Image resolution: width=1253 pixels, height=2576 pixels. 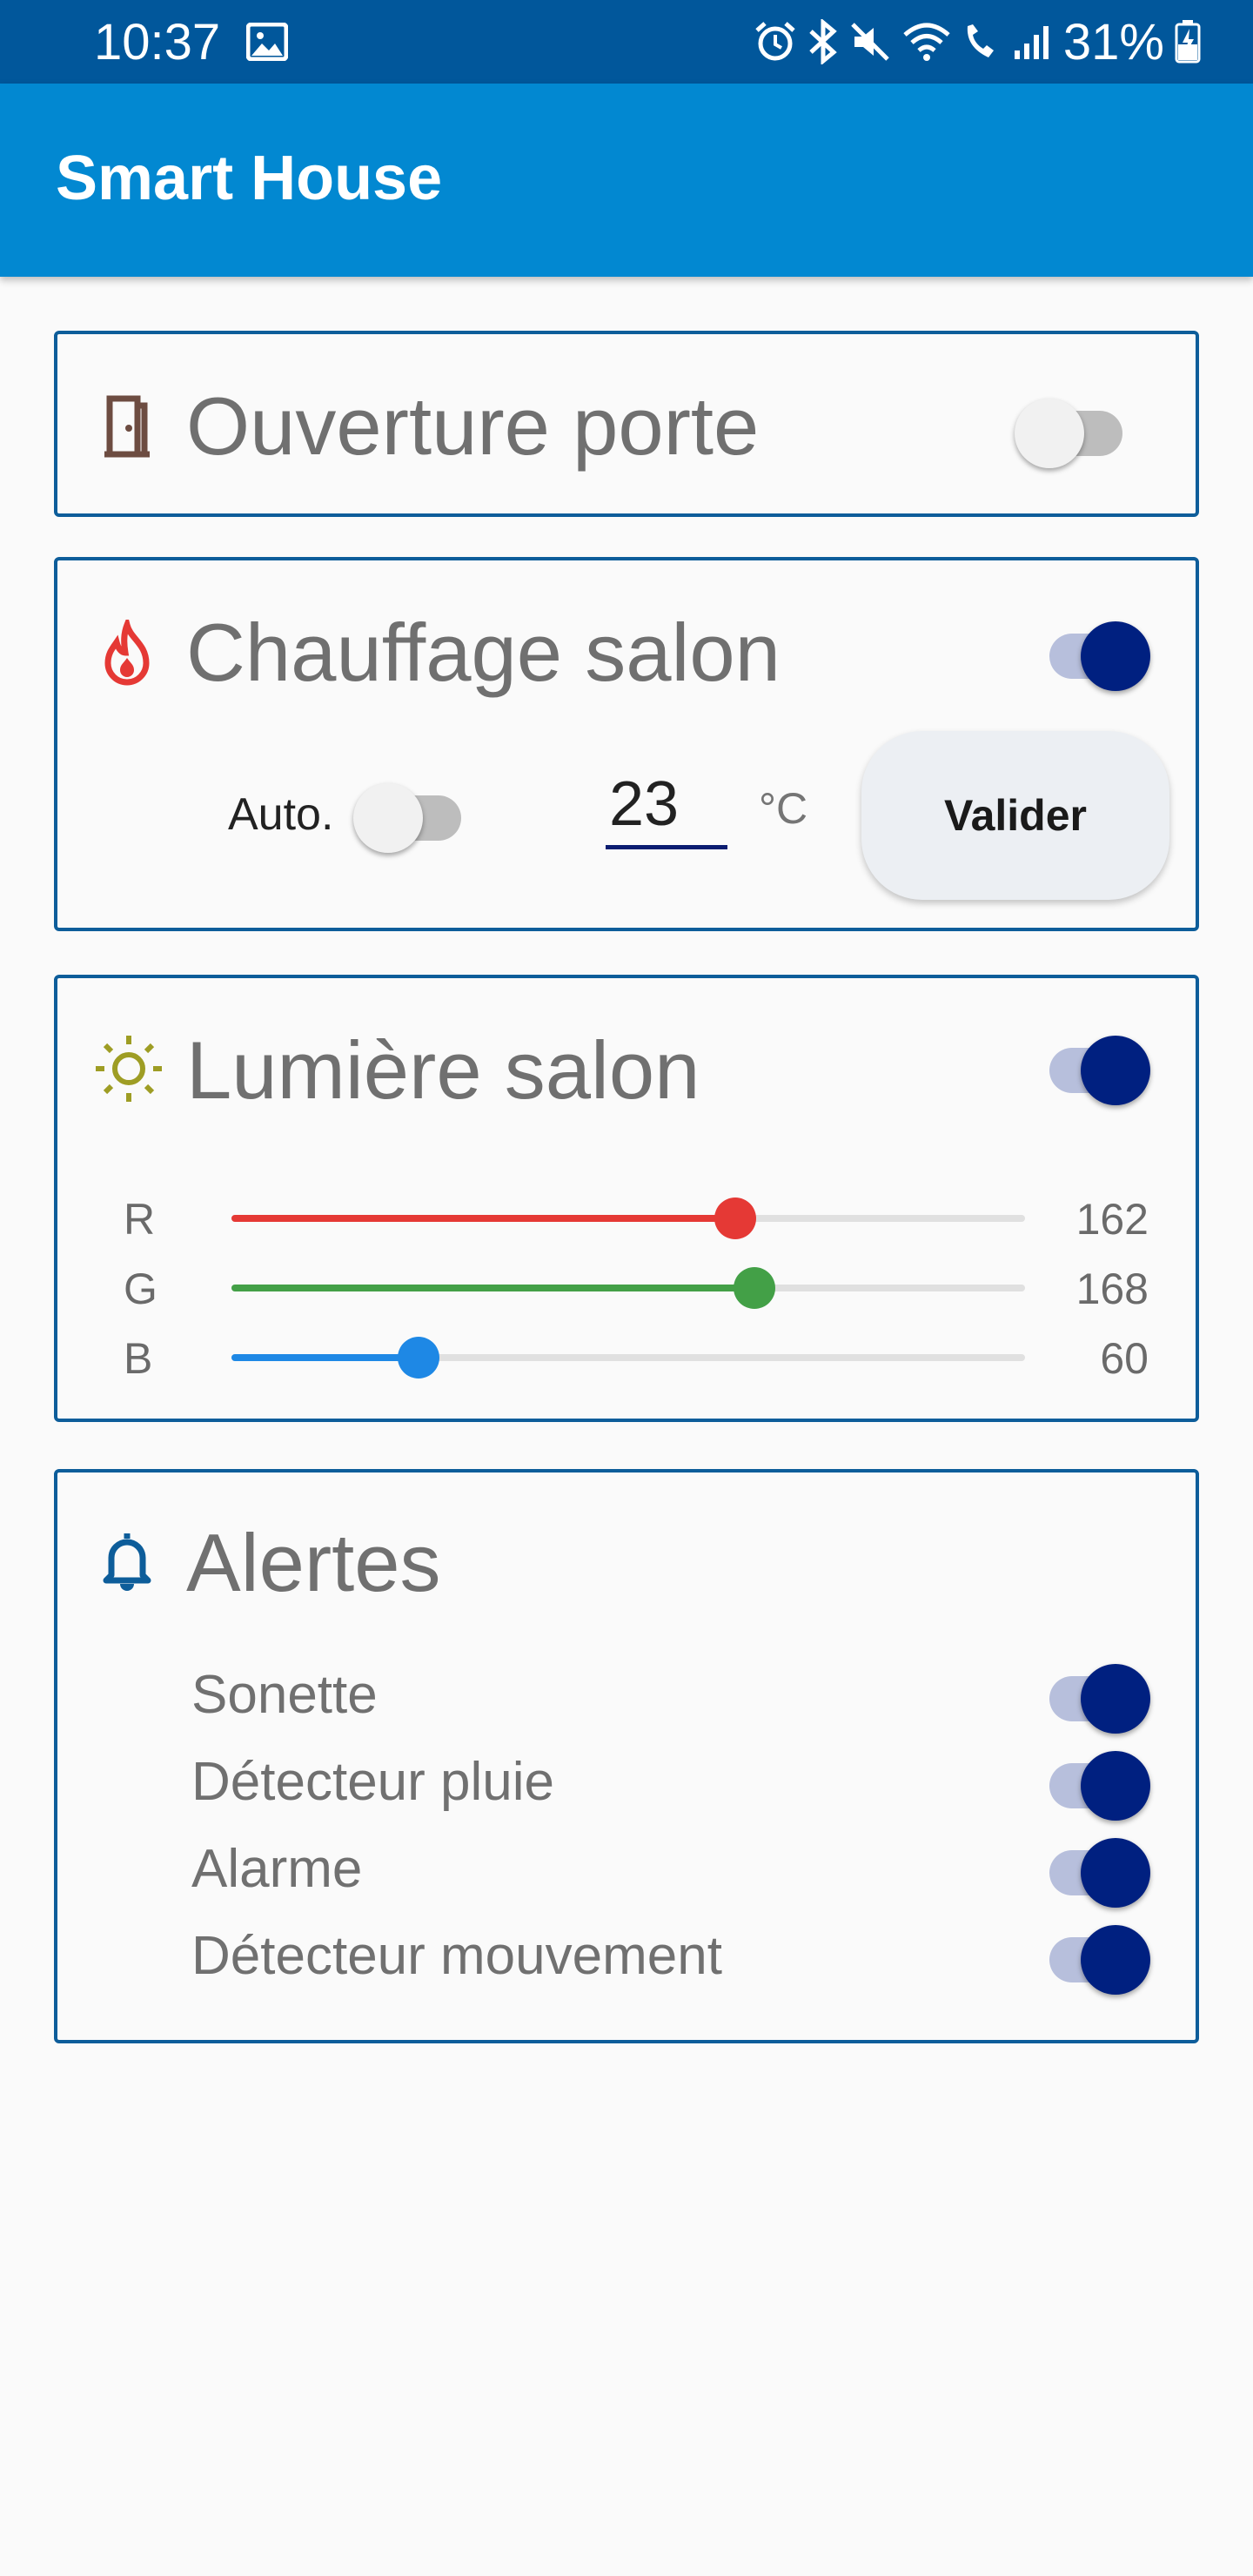 I want to click on slider-row-g: G 168, so click(x=626, y=1288).